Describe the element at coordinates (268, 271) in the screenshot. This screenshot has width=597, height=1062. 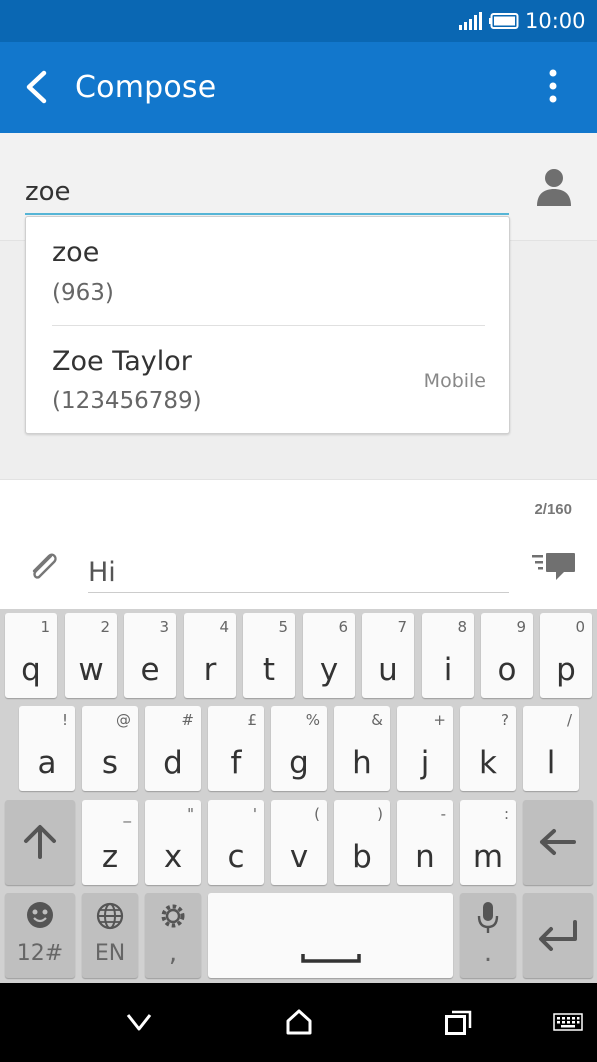
I see `suggestion-item: zoe (963)` at that location.